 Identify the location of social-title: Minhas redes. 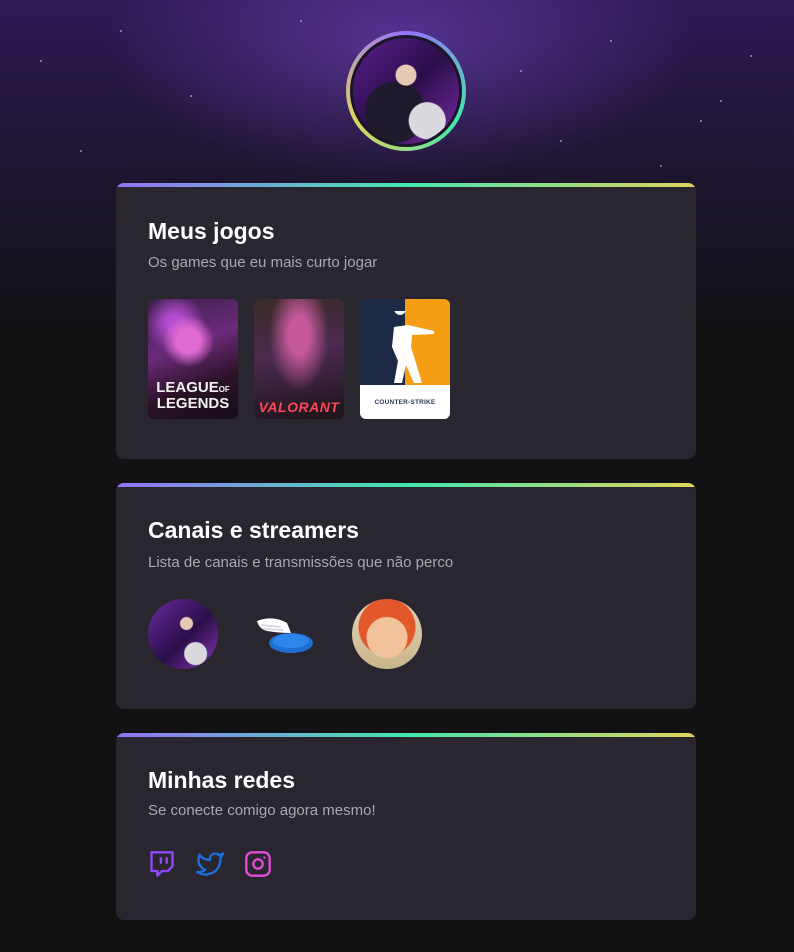
(221, 780).